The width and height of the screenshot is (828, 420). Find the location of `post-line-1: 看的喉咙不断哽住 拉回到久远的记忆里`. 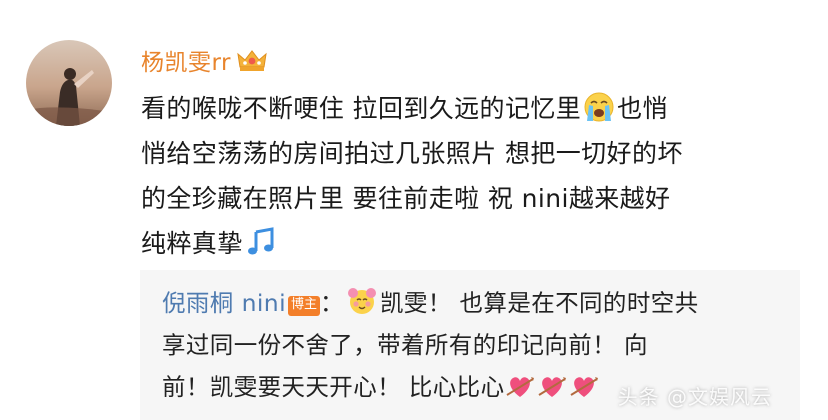

post-line-1: 看的喉咙不断哽住 拉回到久远的记忆里 is located at coordinates (361, 108).